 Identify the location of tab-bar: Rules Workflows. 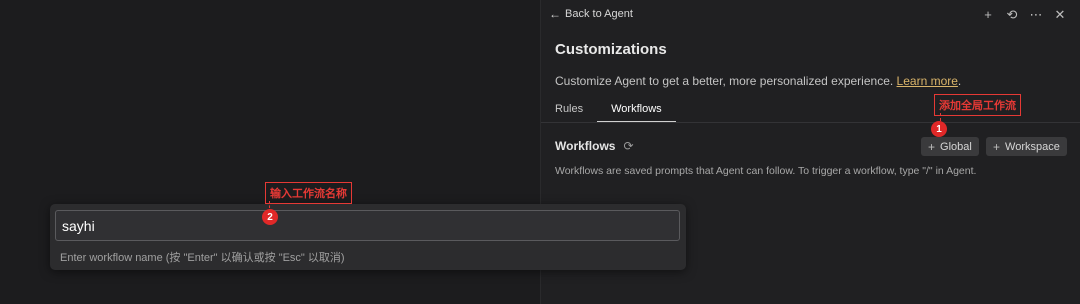
(615, 113).